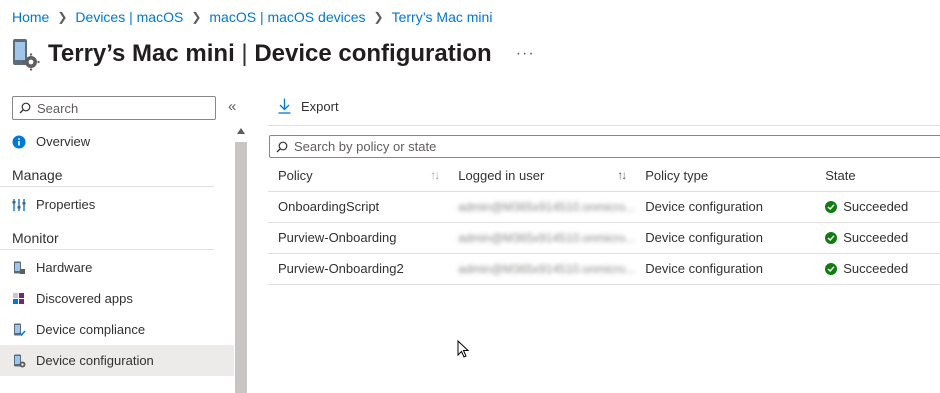 The image size is (940, 393). I want to click on column-label: Policy, so click(295, 175).